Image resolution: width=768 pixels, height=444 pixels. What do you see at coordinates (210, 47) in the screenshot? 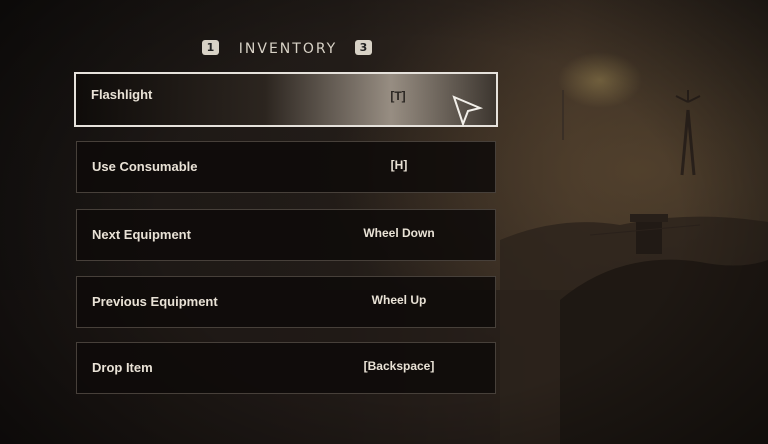
I see `prev-tab-key-badge: 1` at bounding box center [210, 47].